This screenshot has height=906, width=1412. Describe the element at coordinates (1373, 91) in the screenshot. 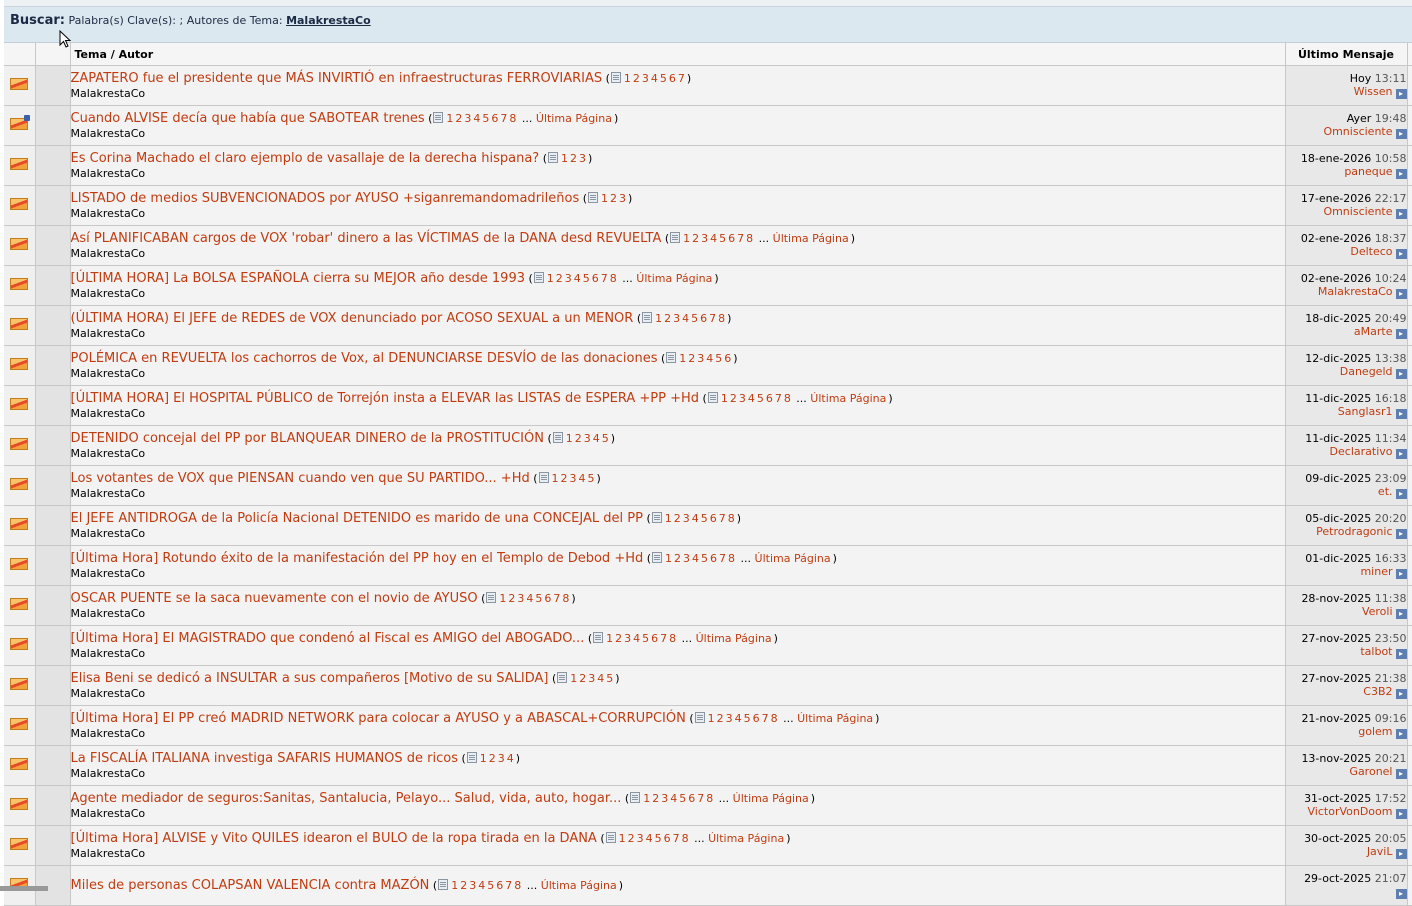

I see `last-post-user-link: Wissen` at that location.